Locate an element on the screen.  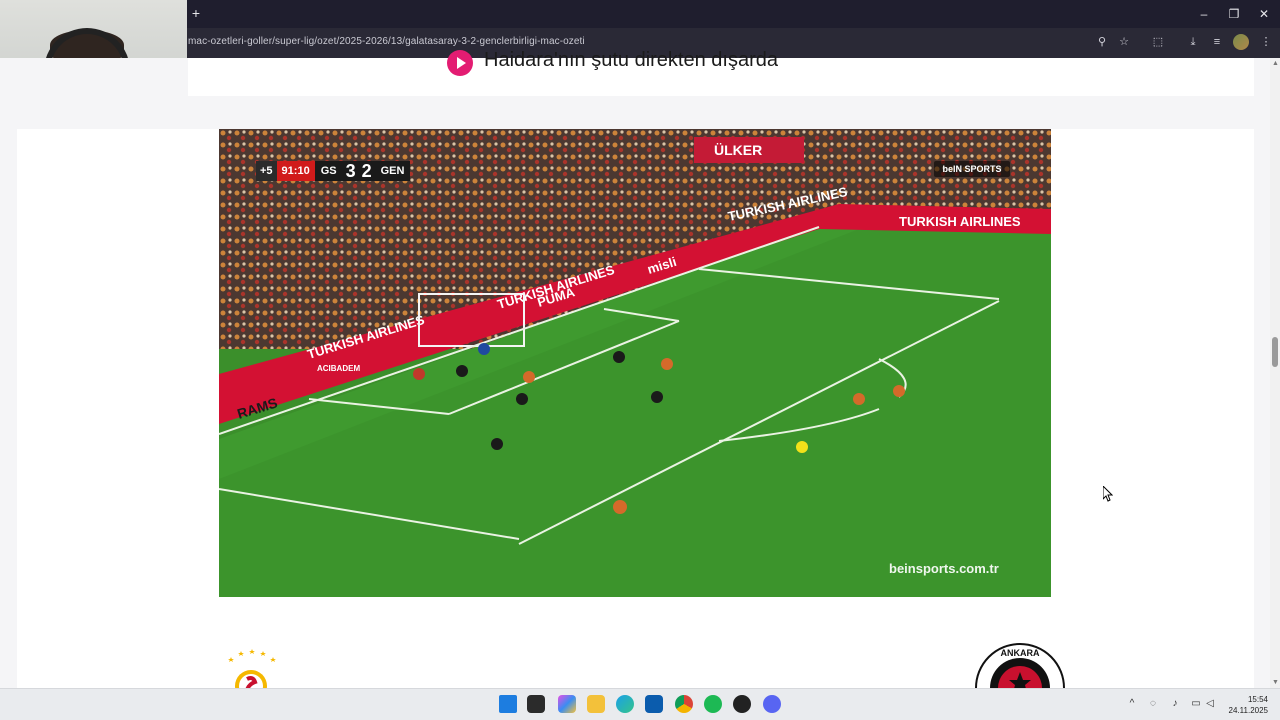
reading-list-icon: ≡ is located at coordinates (1217, 42).